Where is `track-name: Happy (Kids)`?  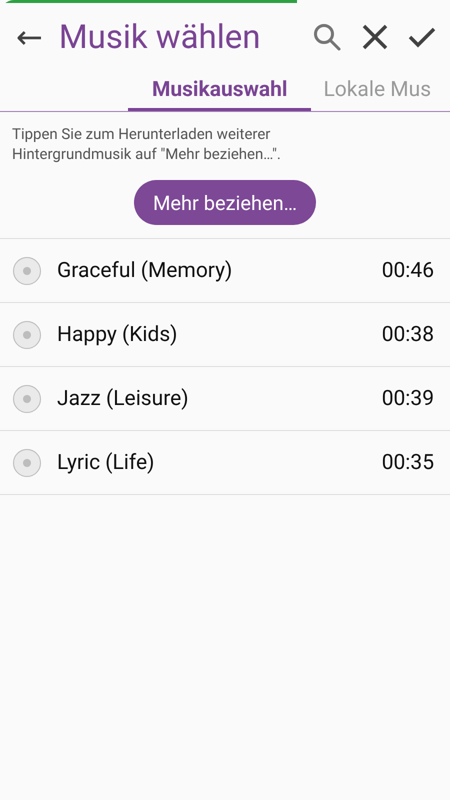
track-name: Happy (Kids) is located at coordinates (117, 334).